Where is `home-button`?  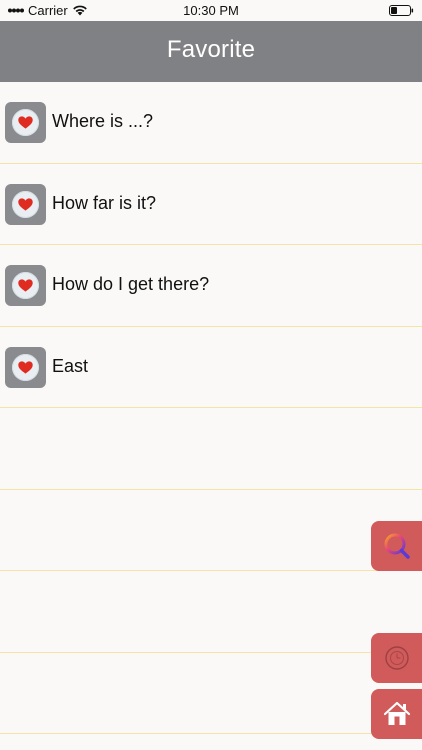 home-button is located at coordinates (396, 714).